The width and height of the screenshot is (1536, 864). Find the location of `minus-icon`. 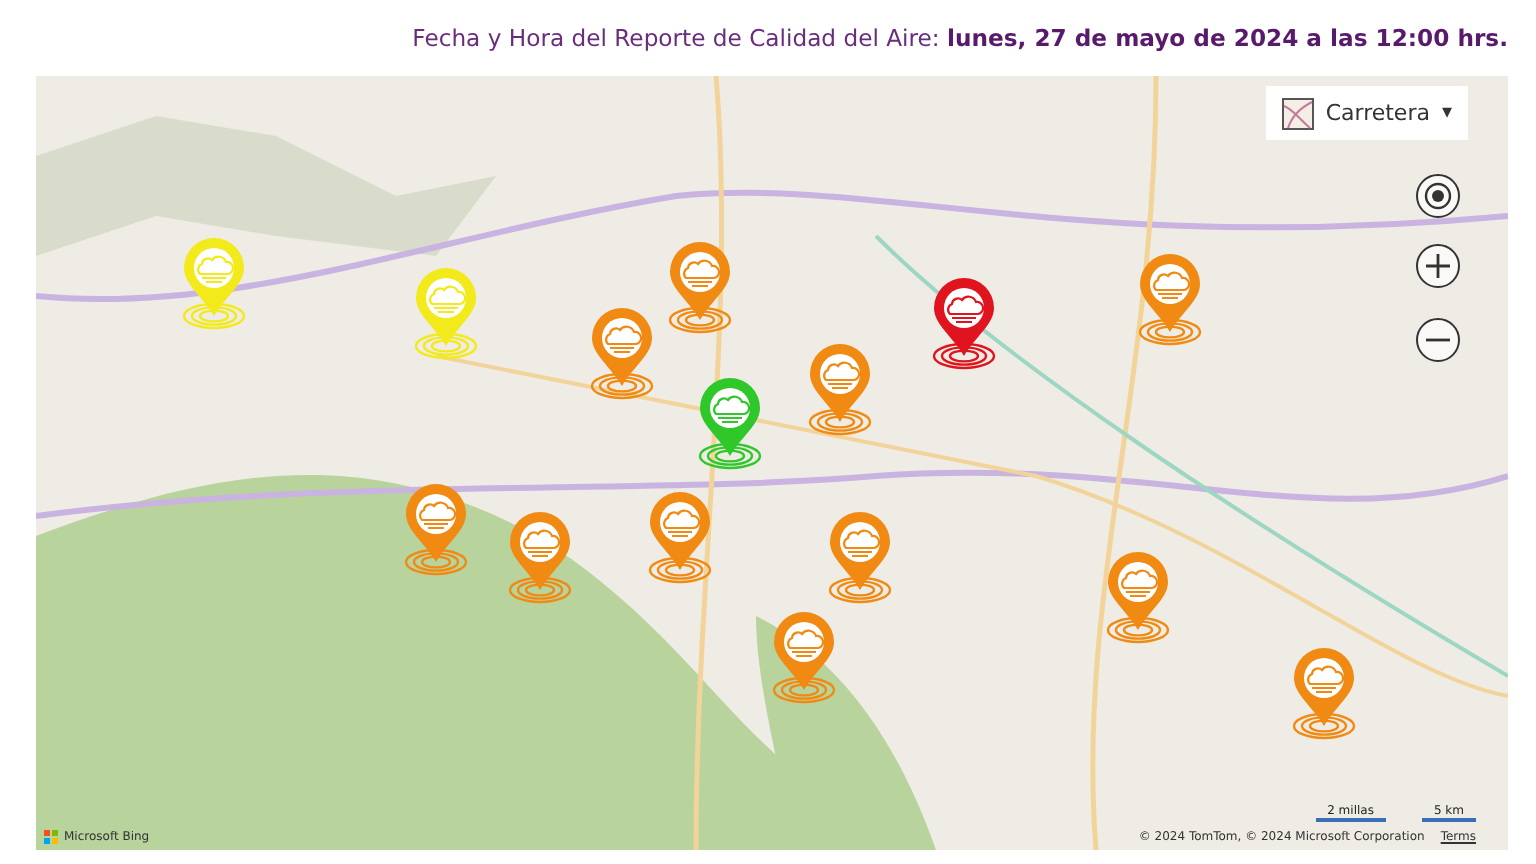

minus-icon is located at coordinates (1438, 340).